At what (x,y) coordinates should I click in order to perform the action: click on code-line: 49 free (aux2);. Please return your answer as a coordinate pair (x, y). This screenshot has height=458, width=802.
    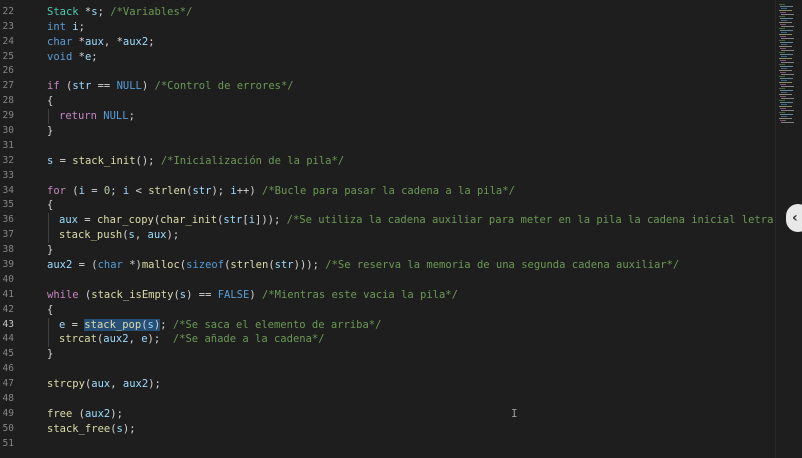
    Looking at the image, I should click on (387, 414).